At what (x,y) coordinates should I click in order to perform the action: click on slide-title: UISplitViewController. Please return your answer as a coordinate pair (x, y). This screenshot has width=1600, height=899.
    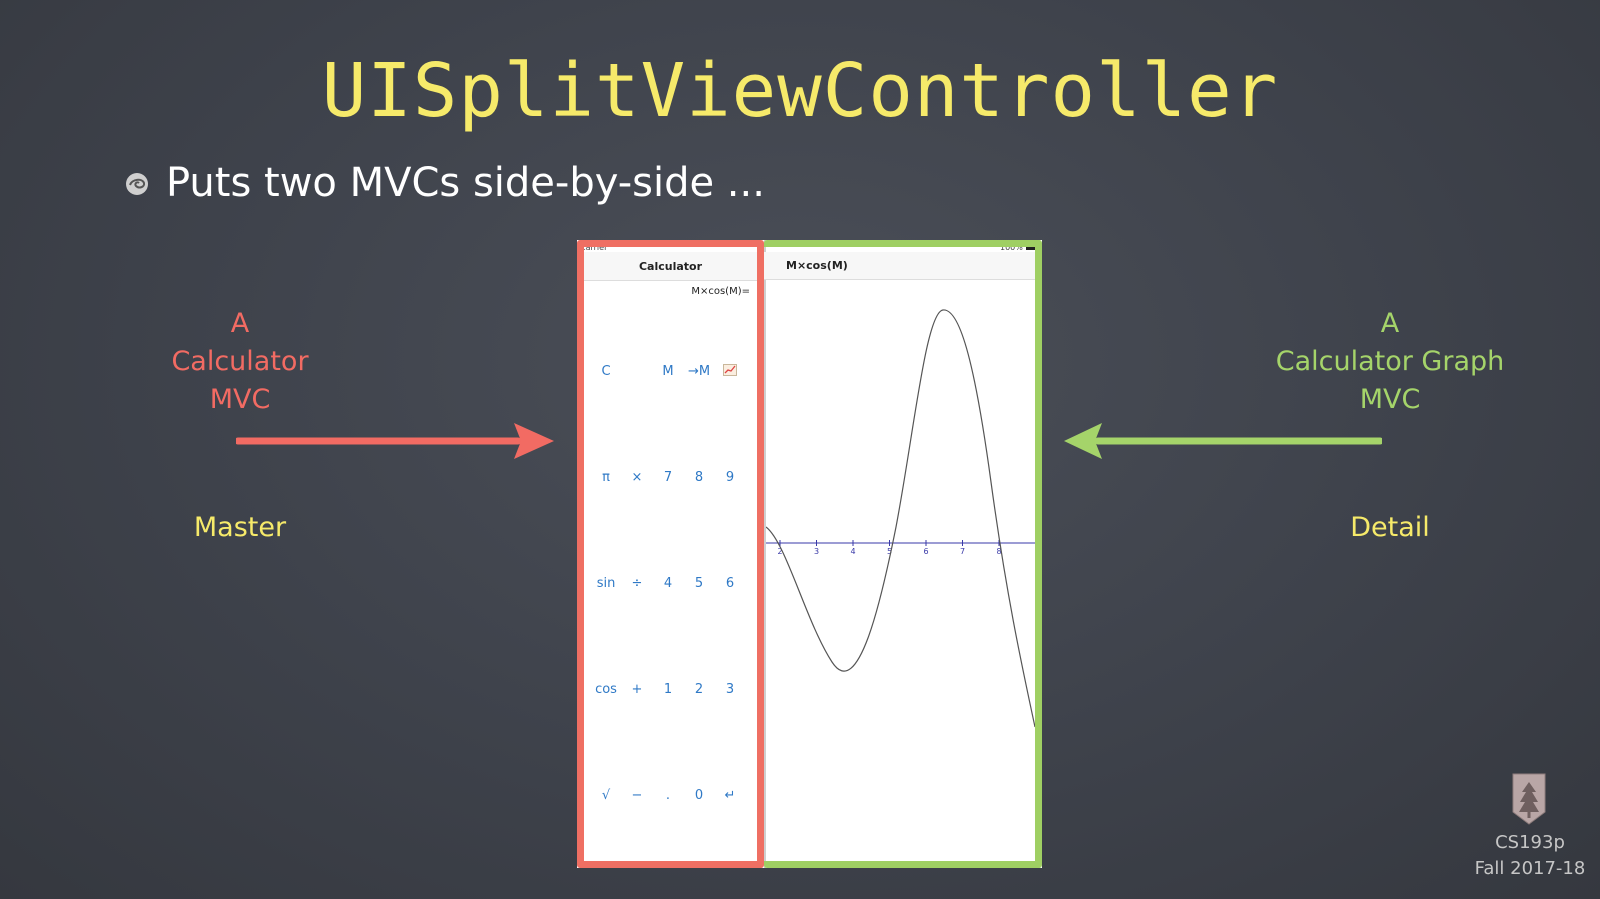
    Looking at the image, I should click on (800, 91).